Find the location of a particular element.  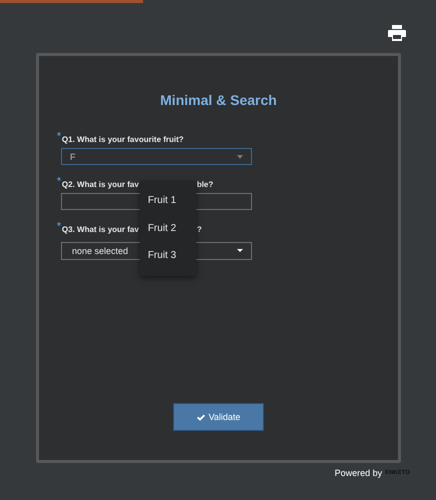

search-field: F is located at coordinates (156, 156).